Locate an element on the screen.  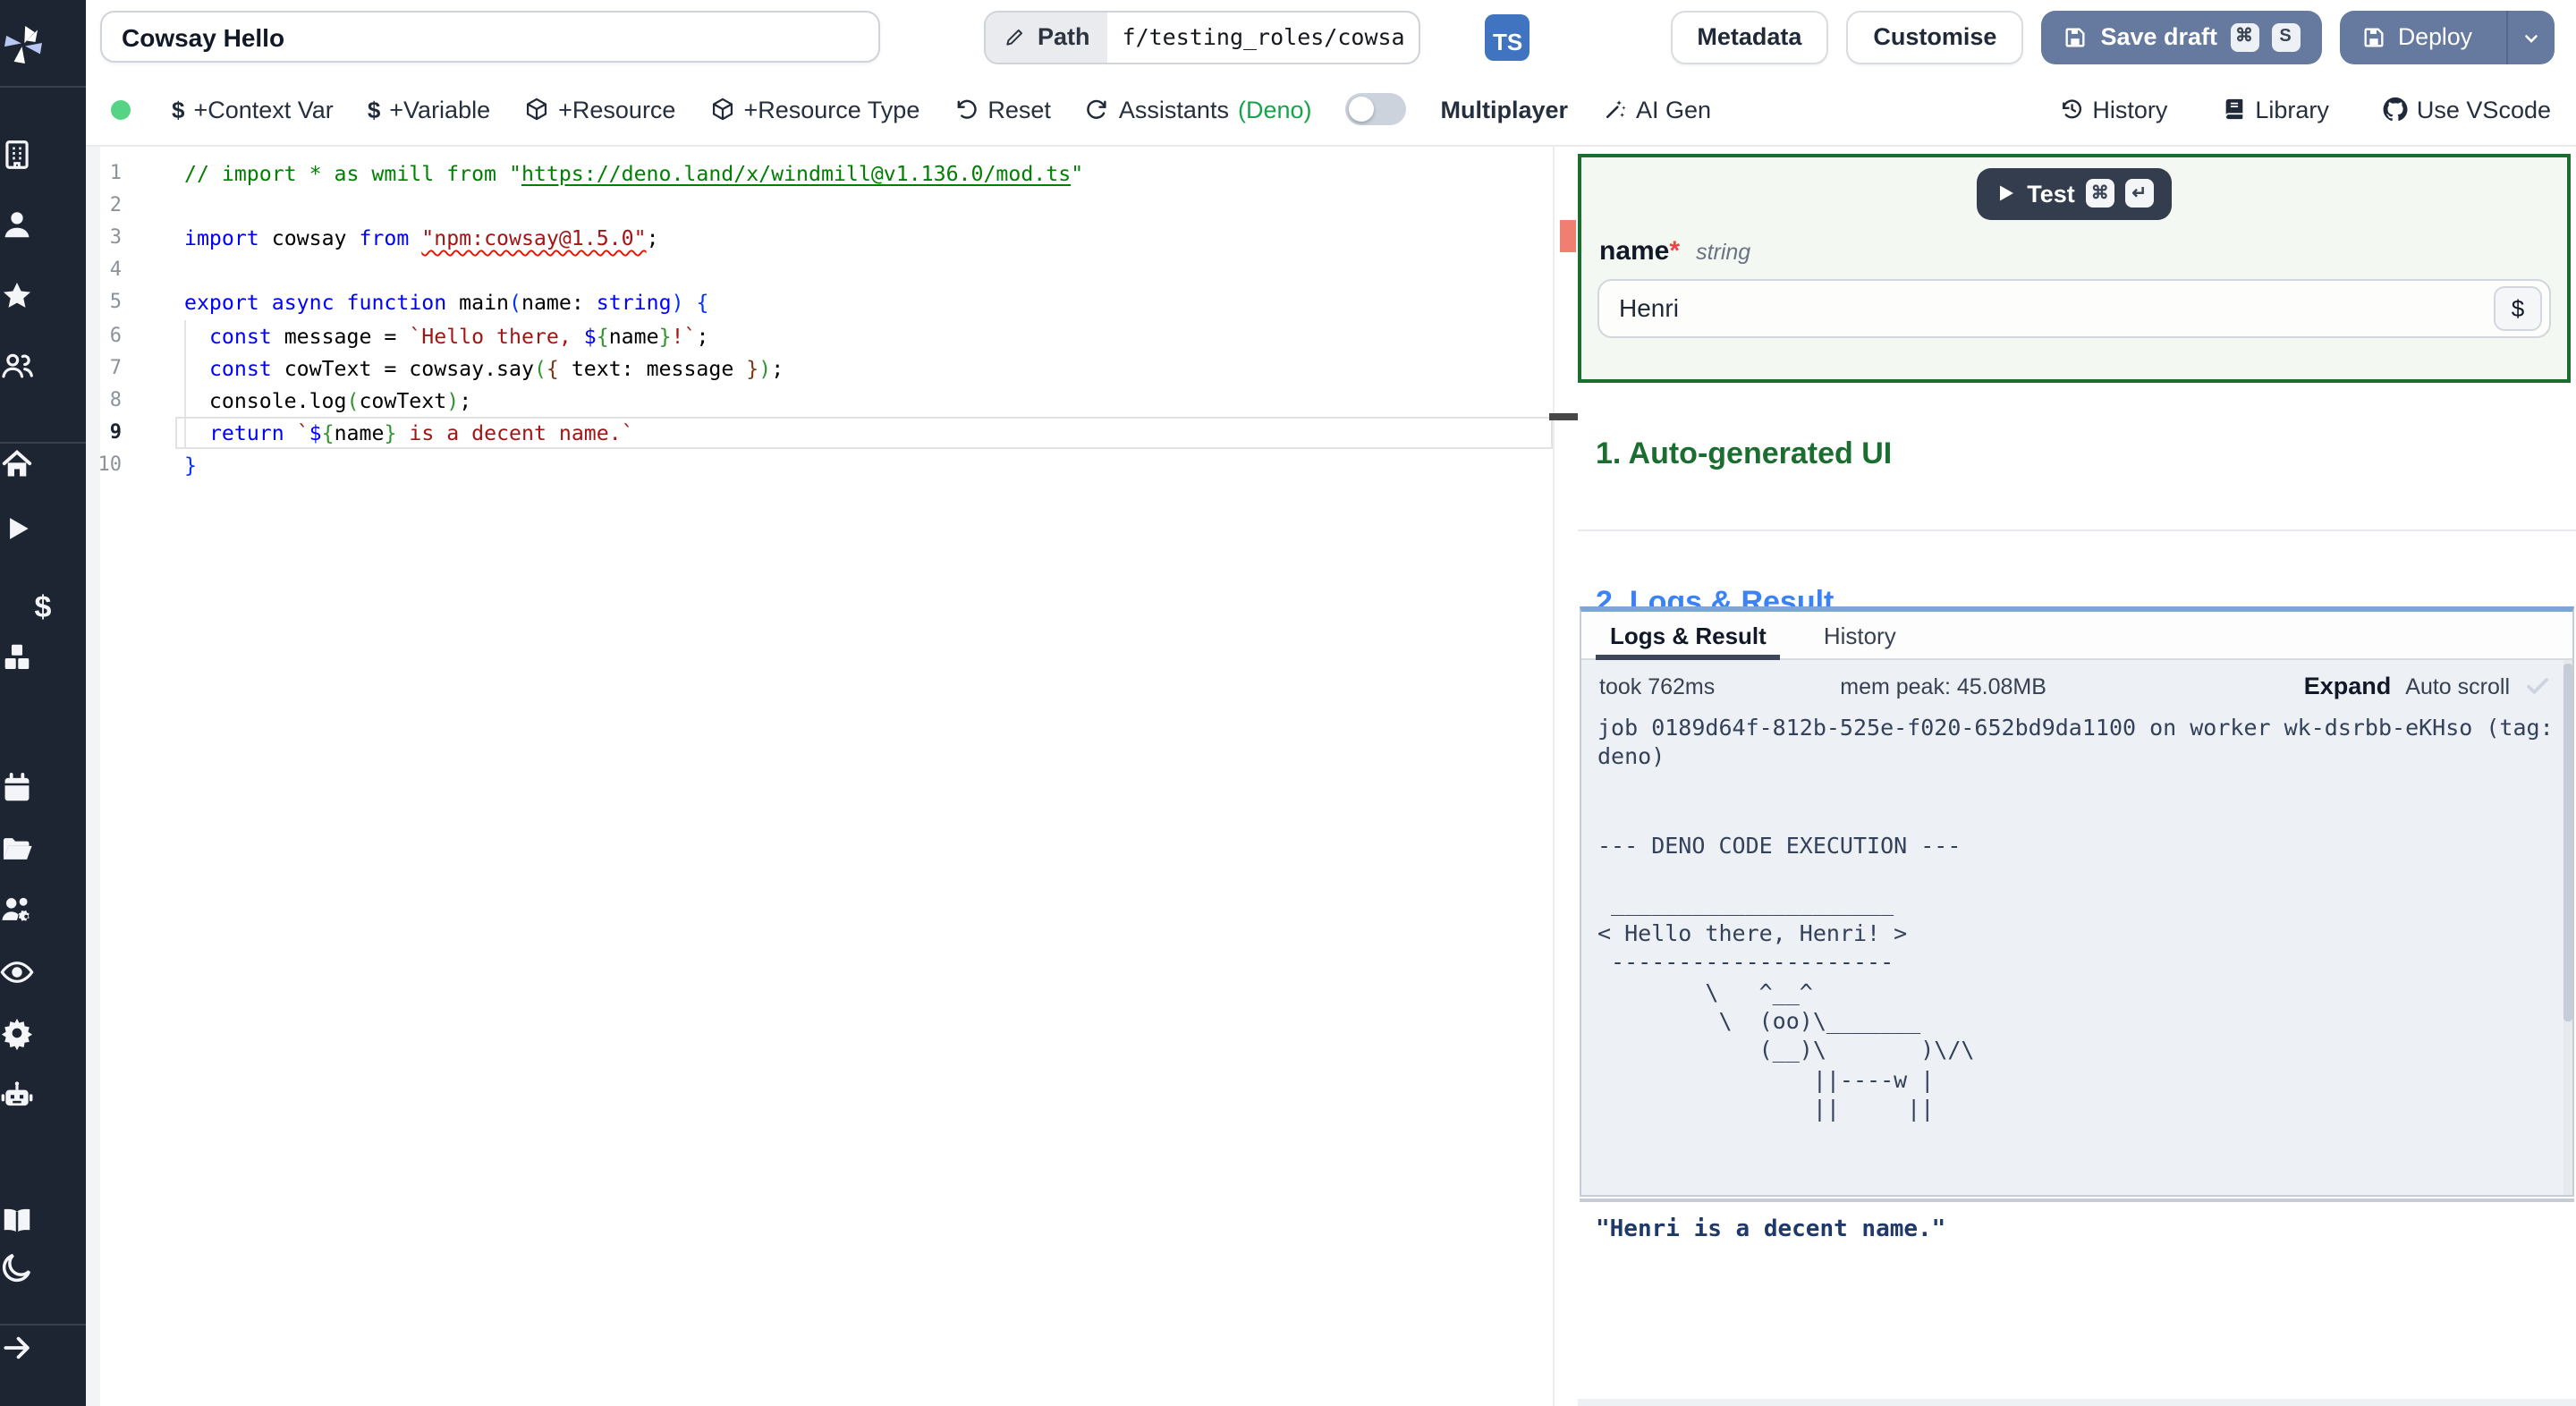
code-line: 10} is located at coordinates (832, 466).